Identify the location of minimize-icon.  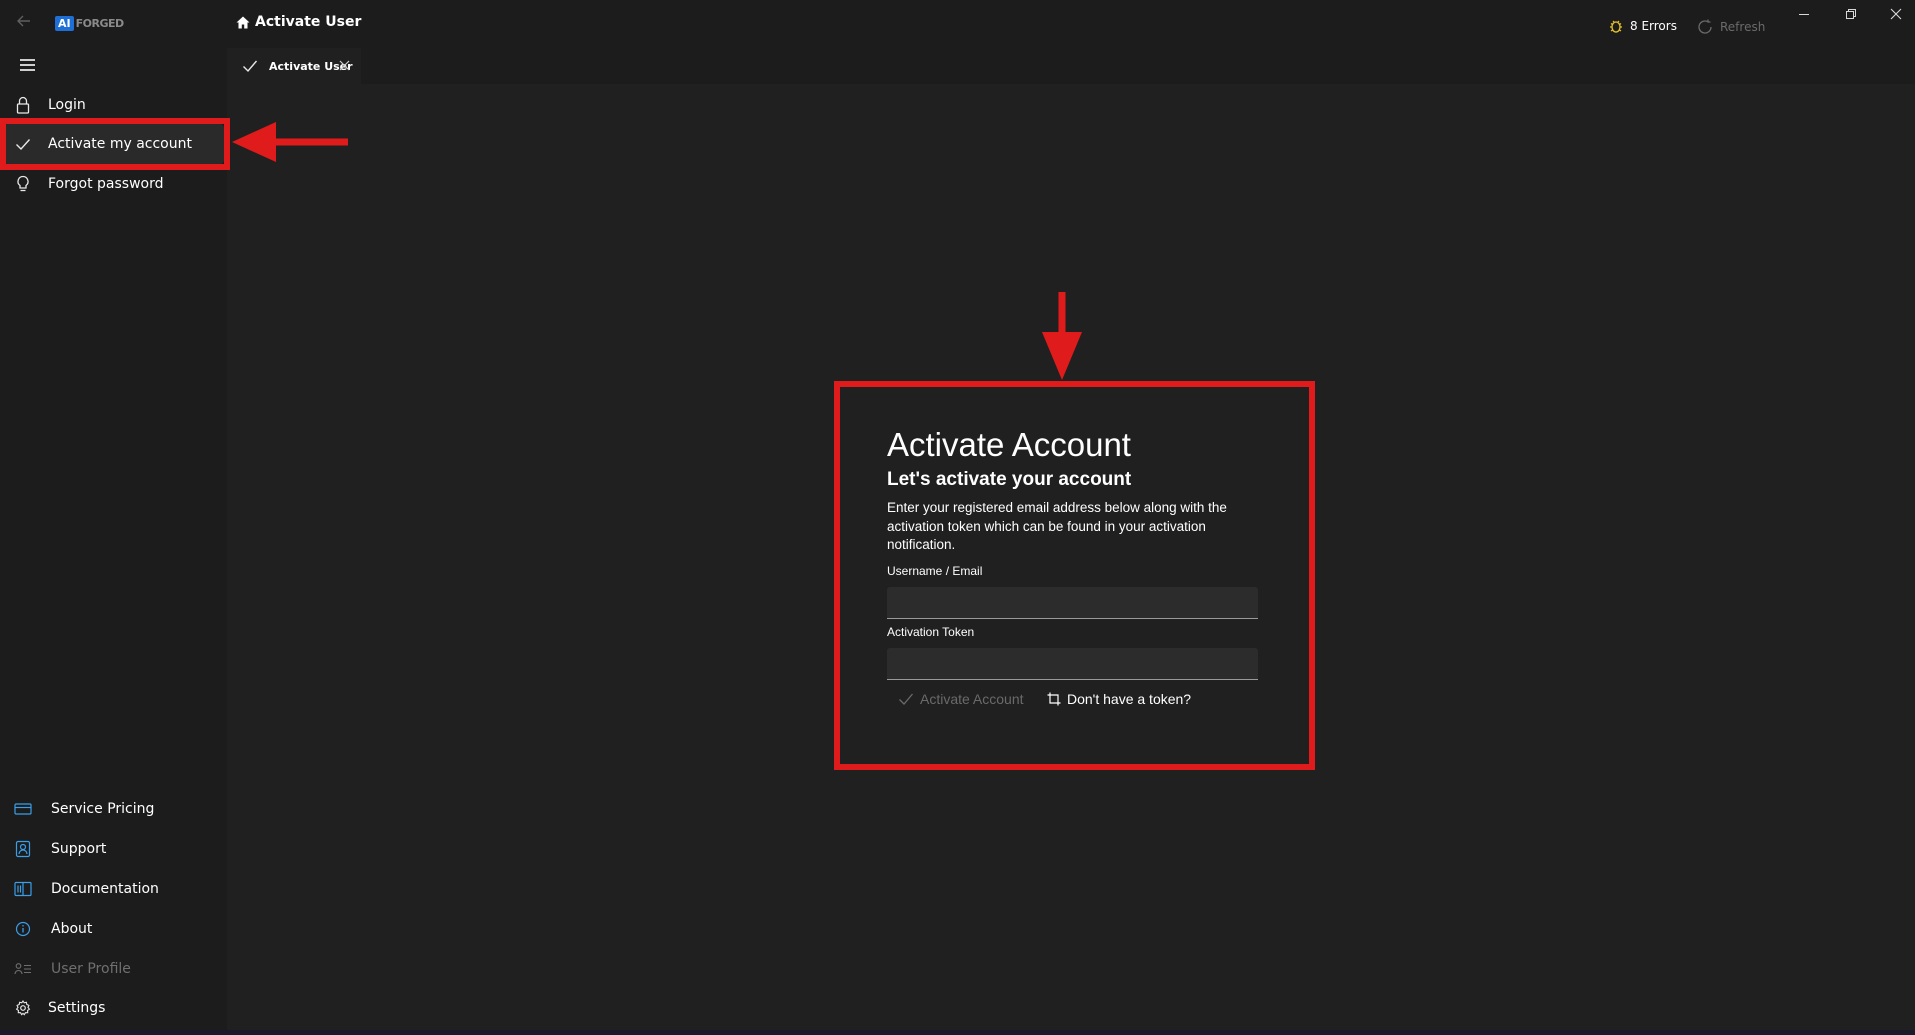
(1804, 14).